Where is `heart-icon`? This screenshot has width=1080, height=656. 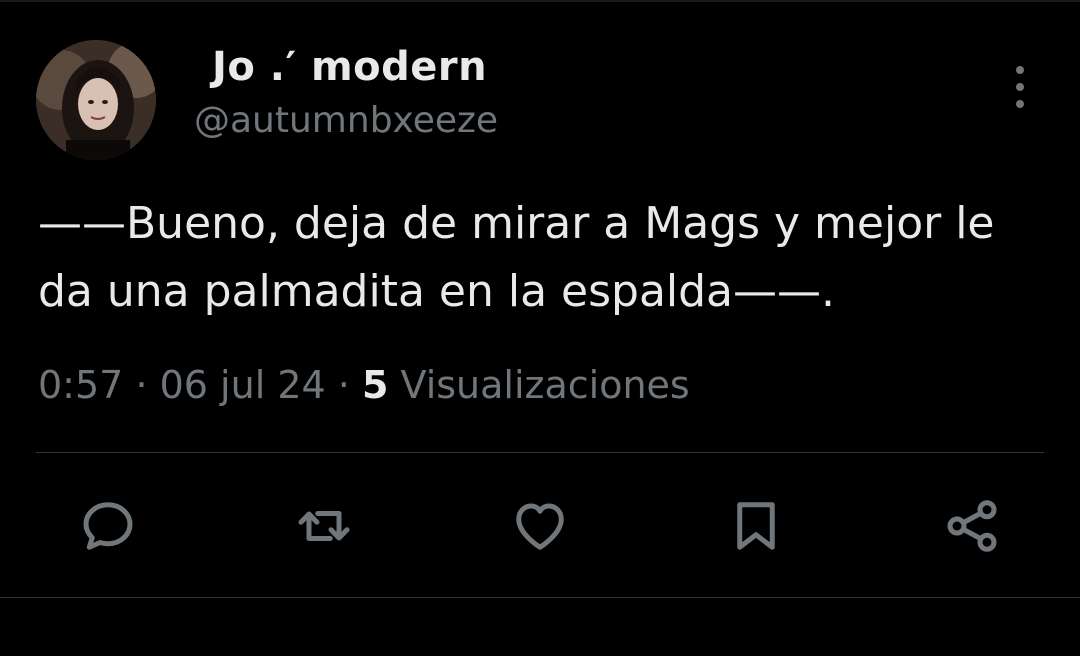
heart-icon is located at coordinates (540, 526).